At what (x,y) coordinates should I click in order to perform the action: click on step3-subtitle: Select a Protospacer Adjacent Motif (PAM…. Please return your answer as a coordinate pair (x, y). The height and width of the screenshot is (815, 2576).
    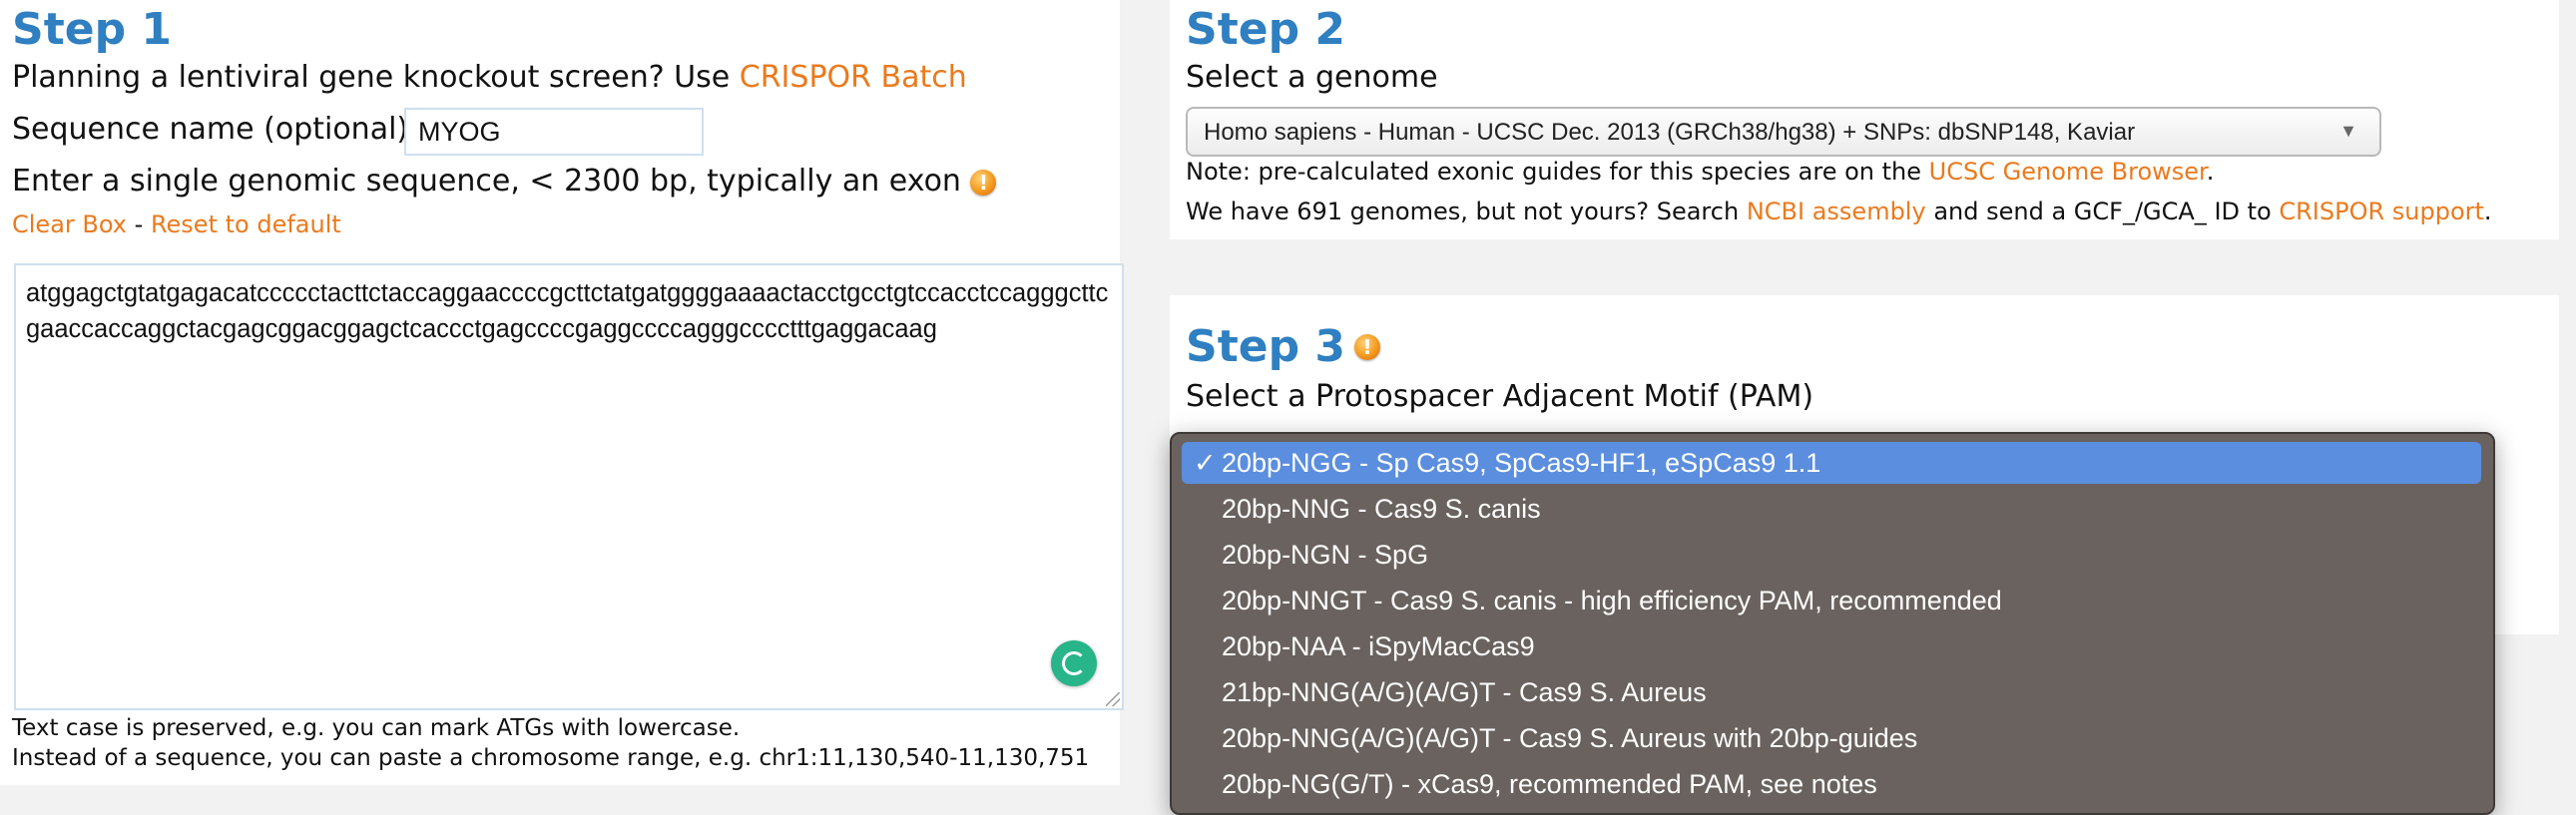
    Looking at the image, I should click on (1500, 396).